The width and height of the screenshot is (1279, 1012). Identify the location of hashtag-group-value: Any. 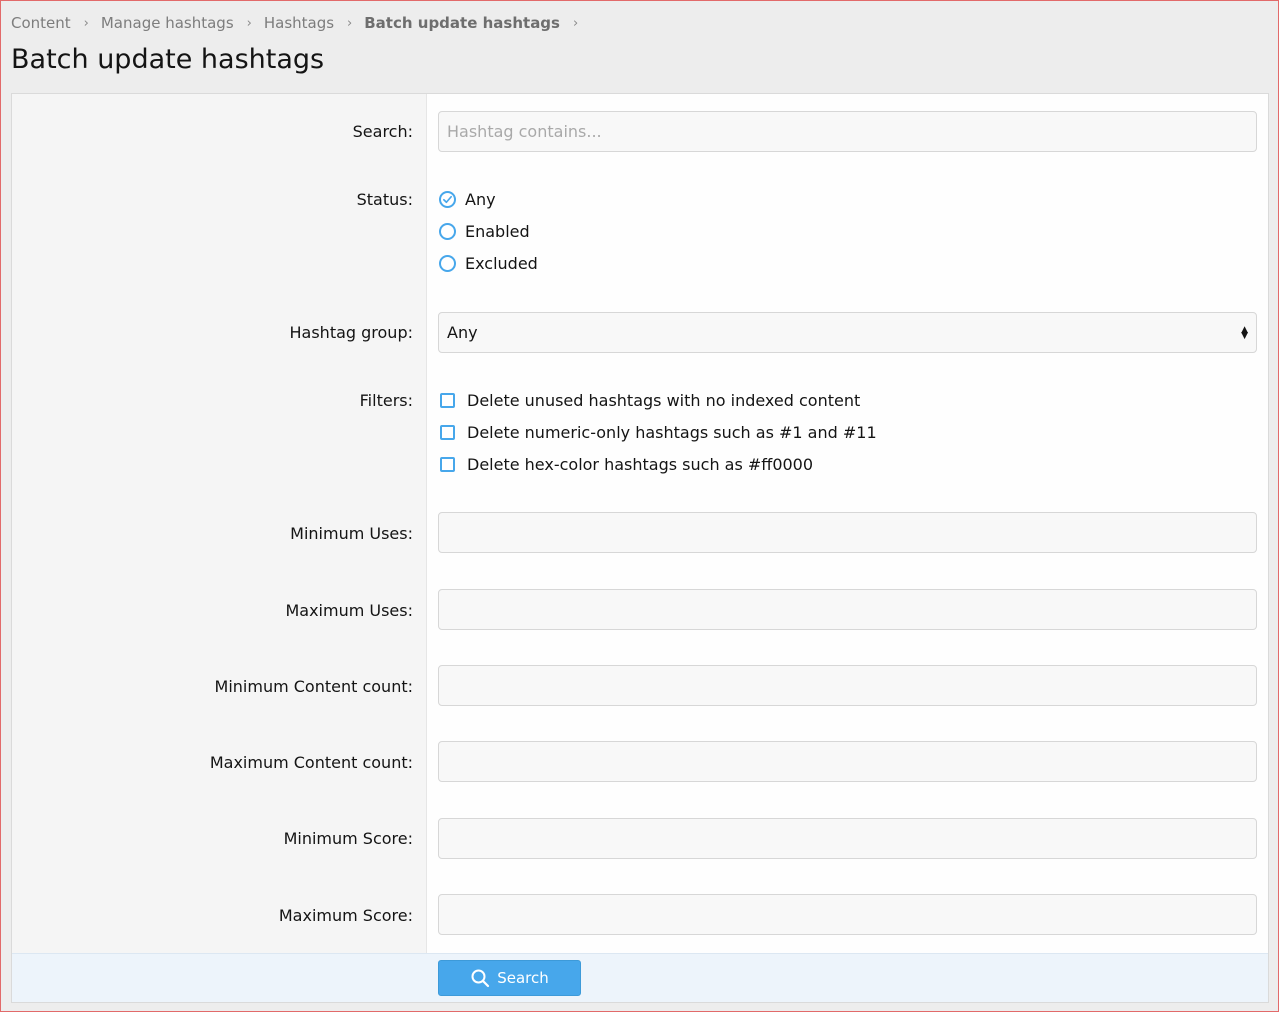
(462, 332).